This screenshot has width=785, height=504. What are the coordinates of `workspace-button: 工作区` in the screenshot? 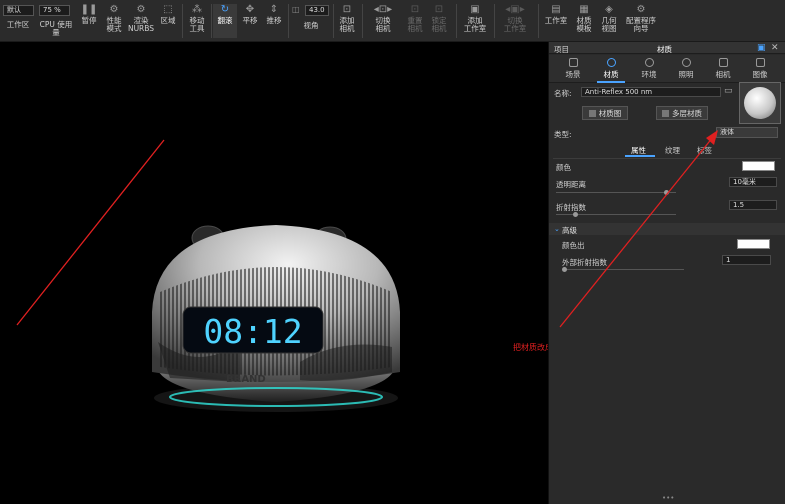 It's located at (18, 28).